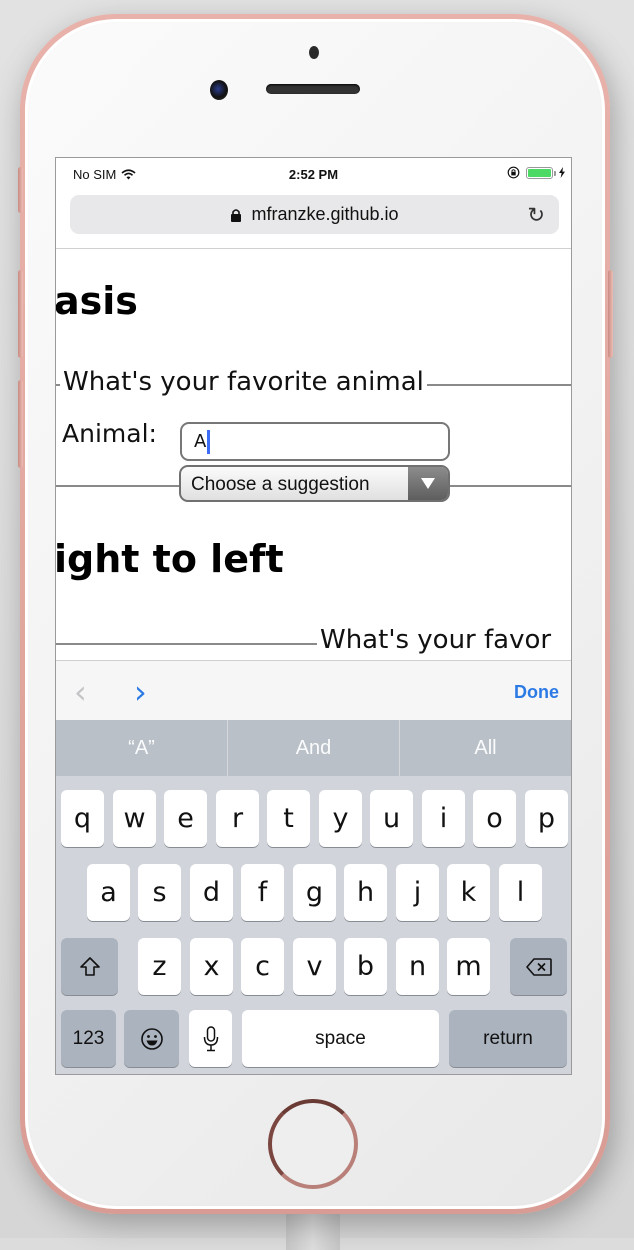 This screenshot has width=634, height=1250. I want to click on fieldset-legend-rtl: What's your favor, so click(434, 640).